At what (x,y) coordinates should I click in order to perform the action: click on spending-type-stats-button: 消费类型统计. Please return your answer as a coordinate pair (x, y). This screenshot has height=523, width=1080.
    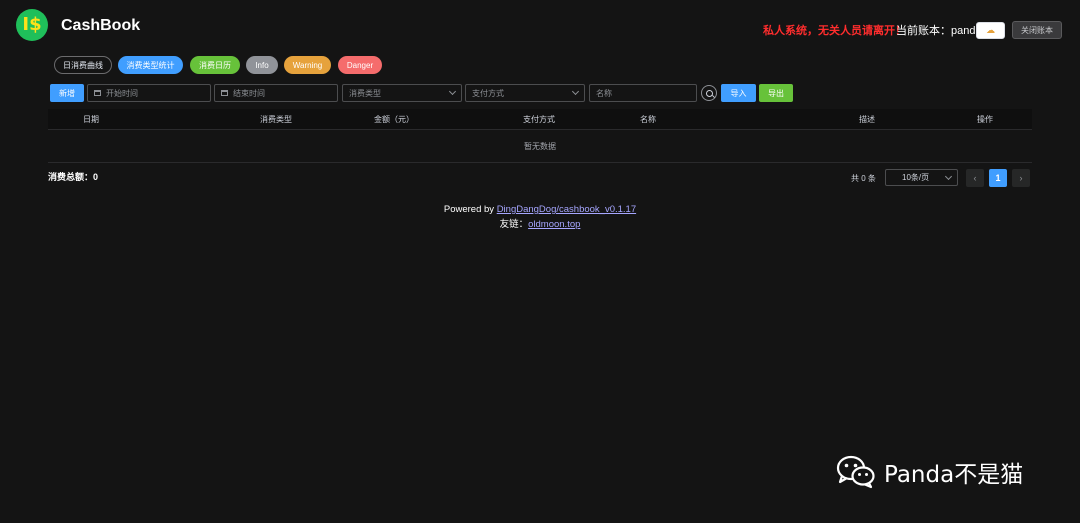
    Looking at the image, I should click on (150, 65).